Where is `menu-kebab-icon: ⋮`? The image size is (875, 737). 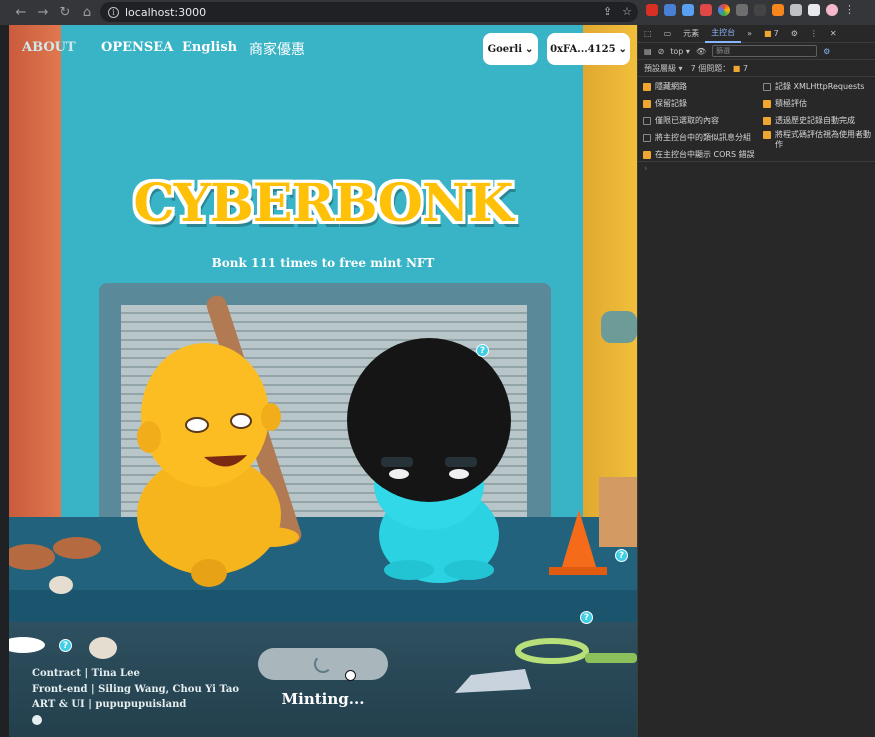
menu-kebab-icon: ⋮ is located at coordinates (850, 10).